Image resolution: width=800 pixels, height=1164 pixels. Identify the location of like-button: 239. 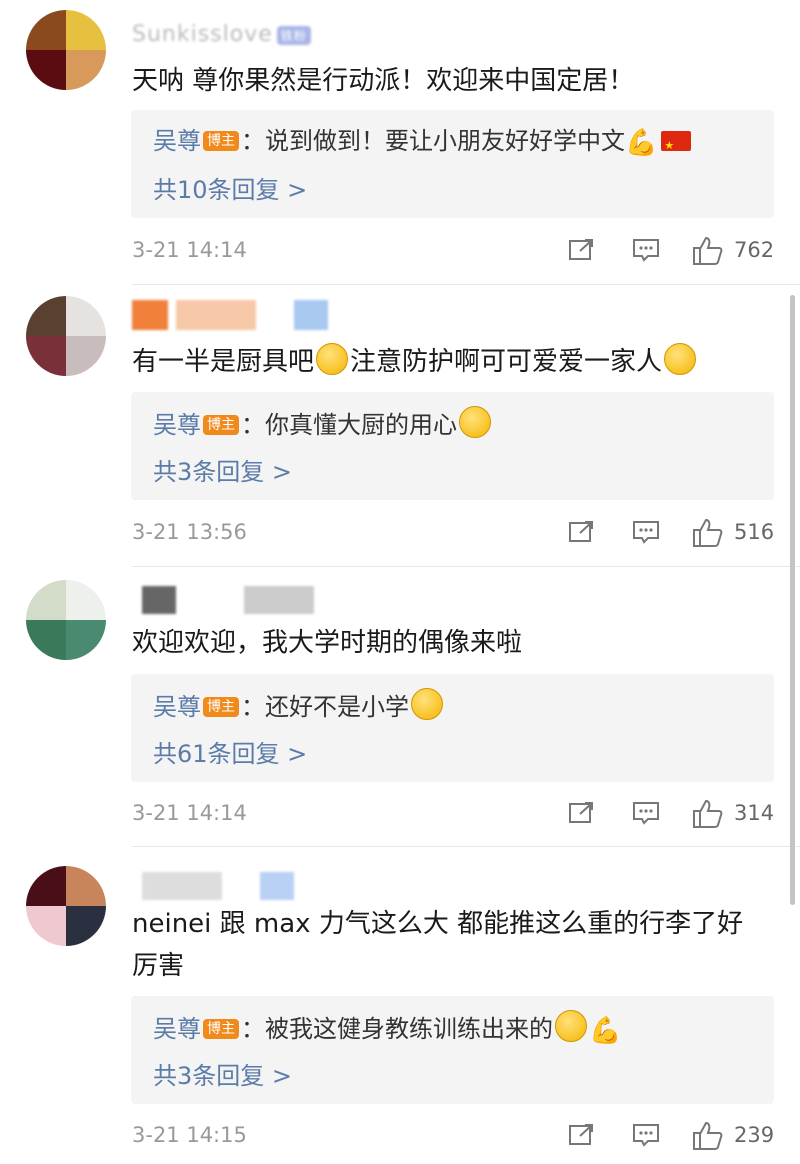
(742, 1137).